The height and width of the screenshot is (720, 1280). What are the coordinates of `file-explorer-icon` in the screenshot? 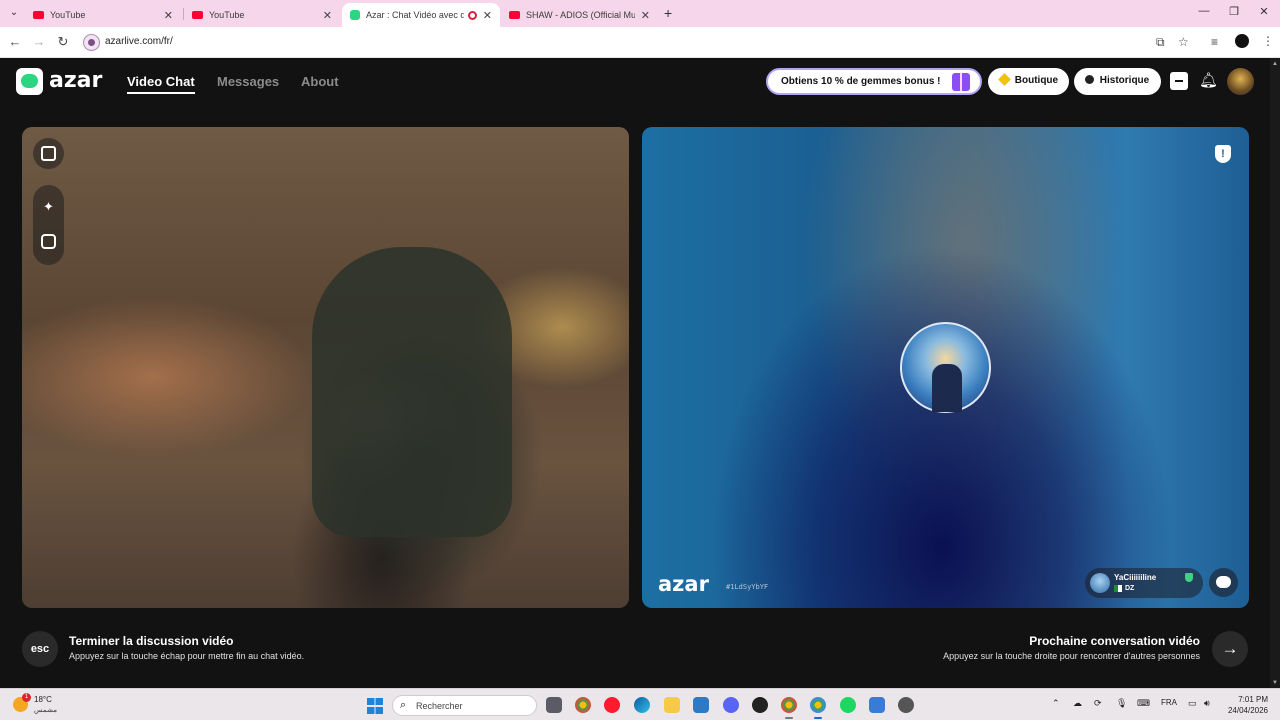 It's located at (672, 705).